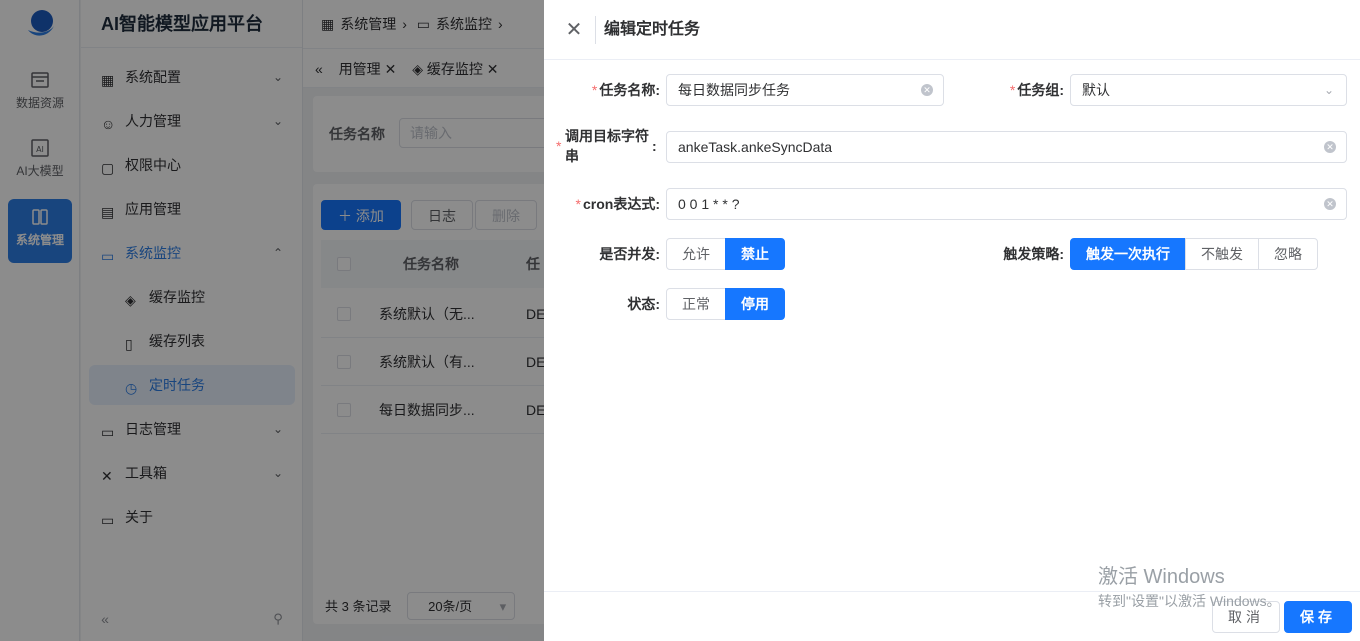  What do you see at coordinates (755, 254) in the screenshot?
I see `concurrent-forbid-radio: 禁止` at bounding box center [755, 254].